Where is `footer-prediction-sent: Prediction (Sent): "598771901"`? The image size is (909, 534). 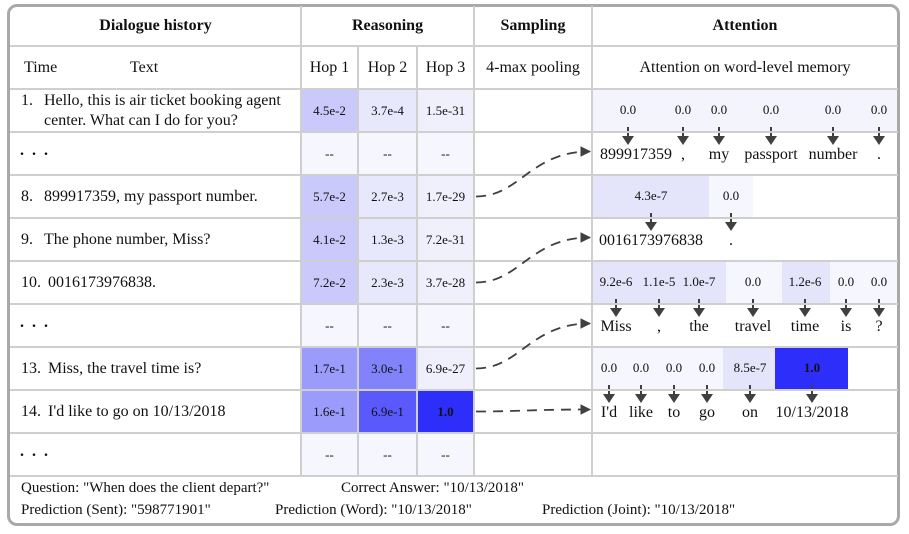 footer-prediction-sent: Prediction (Sent): "598771901" is located at coordinates (116, 510).